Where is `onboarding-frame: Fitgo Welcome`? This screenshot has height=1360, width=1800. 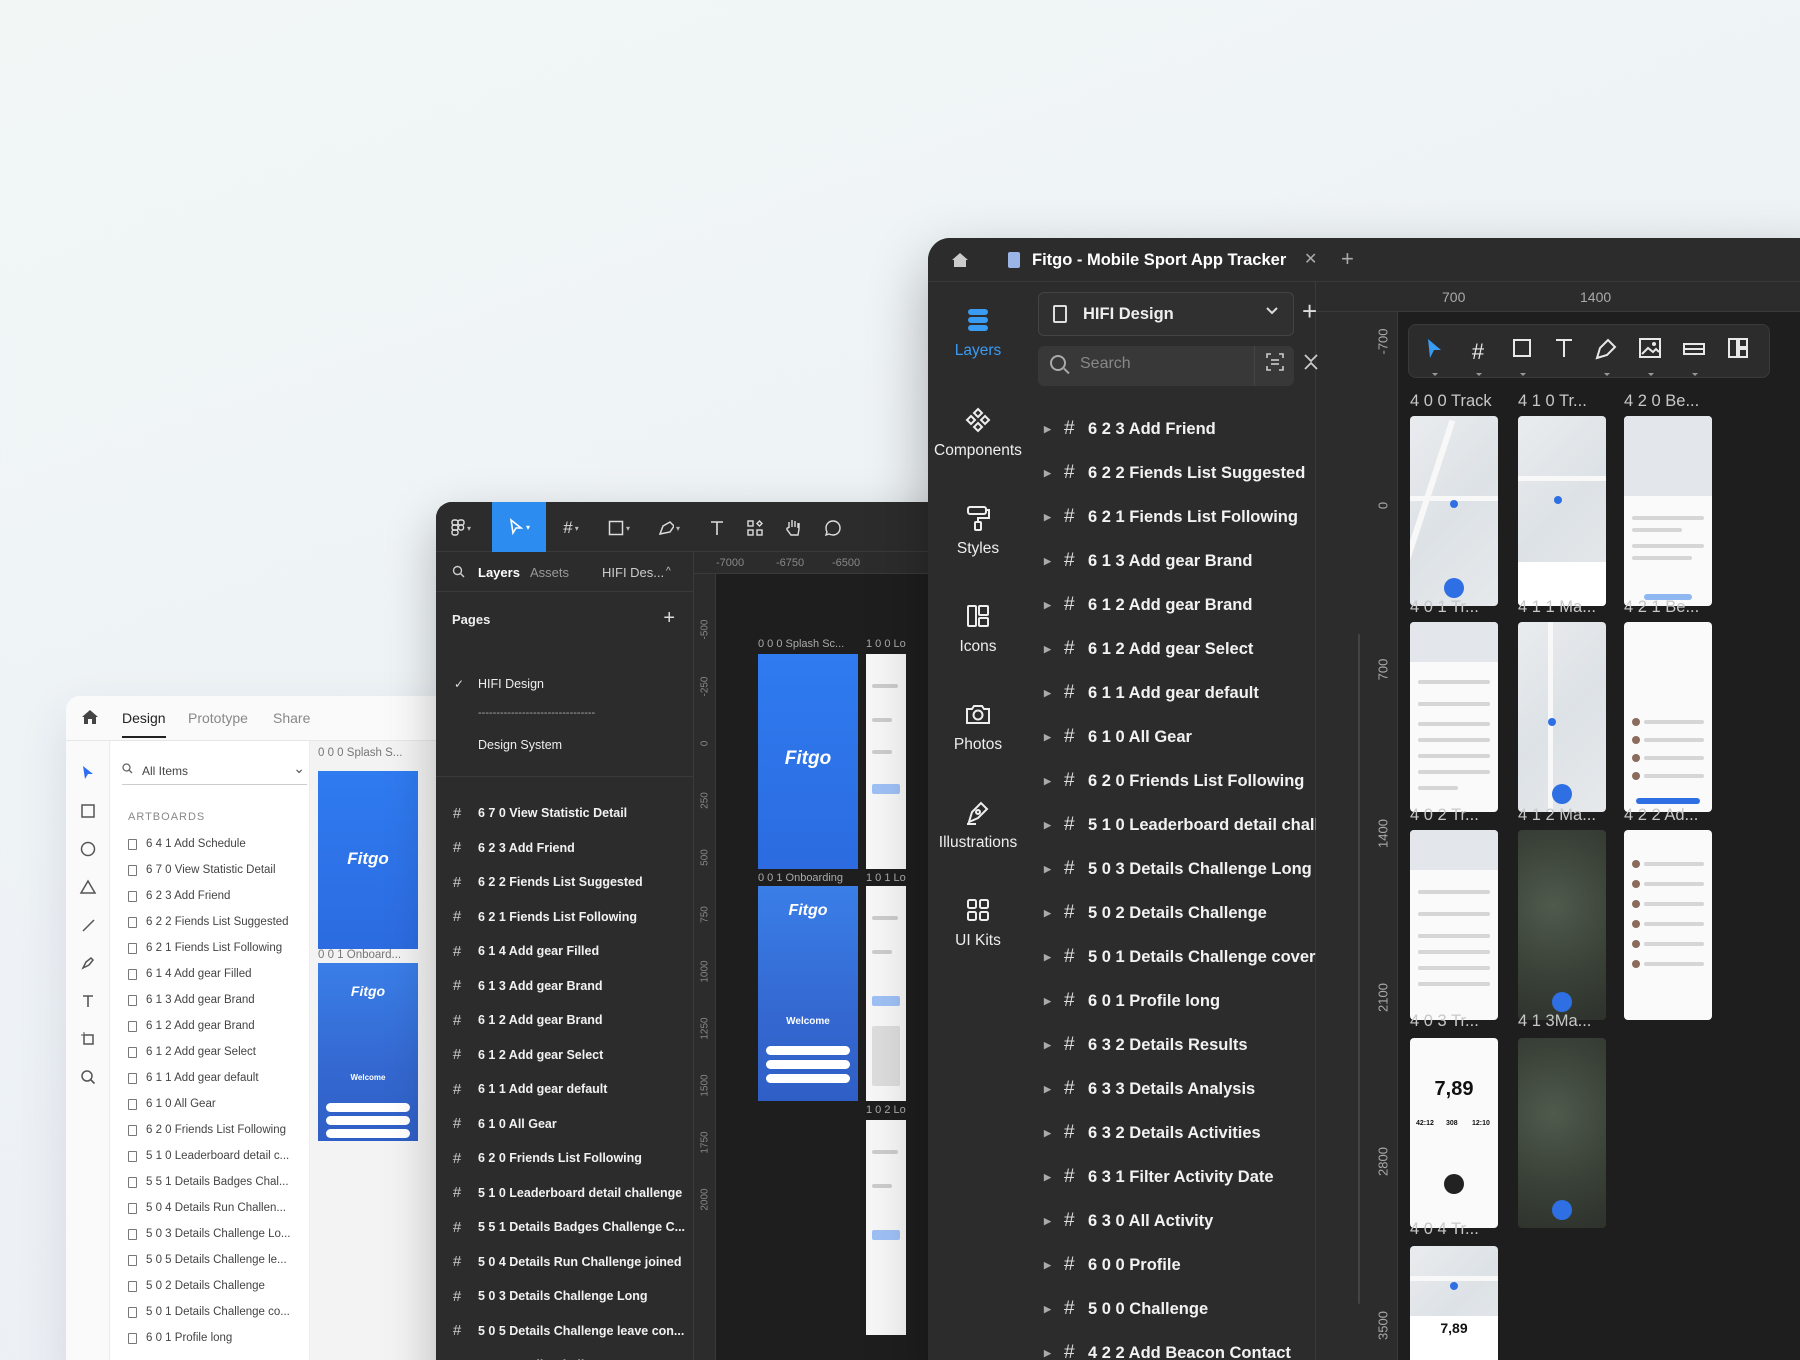
onboarding-frame: Fitgo Welcome is located at coordinates (808, 993).